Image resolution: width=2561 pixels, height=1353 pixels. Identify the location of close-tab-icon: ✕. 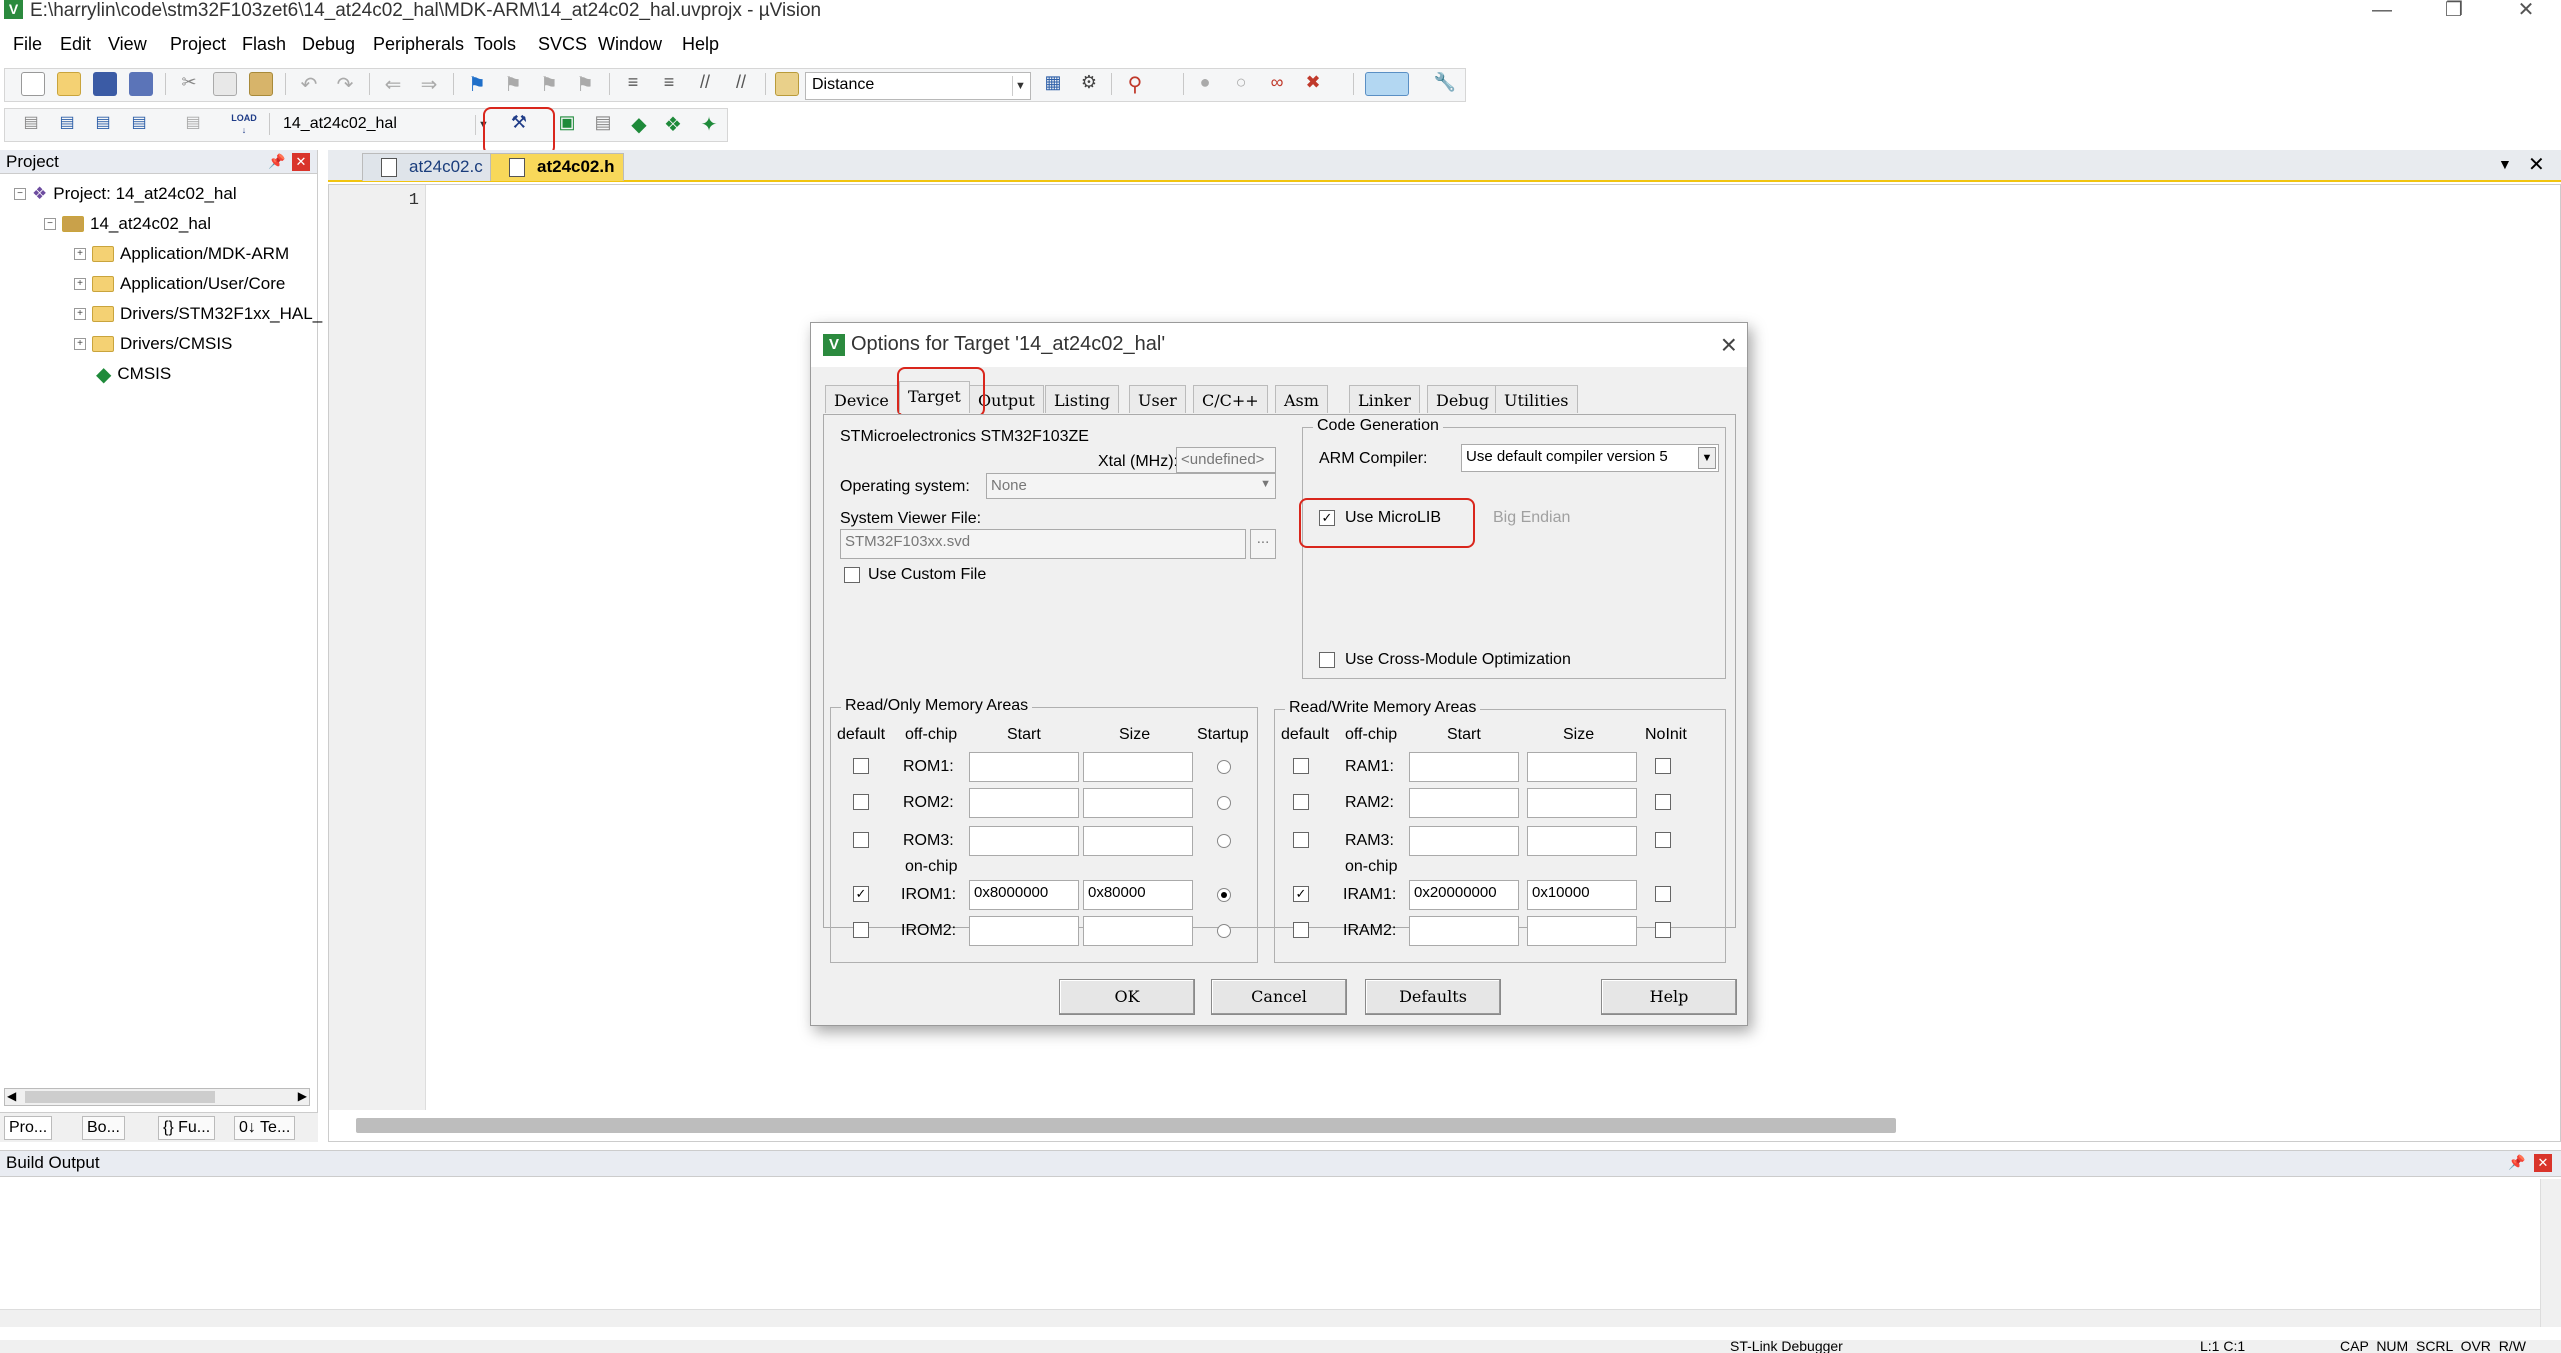
(2536, 164).